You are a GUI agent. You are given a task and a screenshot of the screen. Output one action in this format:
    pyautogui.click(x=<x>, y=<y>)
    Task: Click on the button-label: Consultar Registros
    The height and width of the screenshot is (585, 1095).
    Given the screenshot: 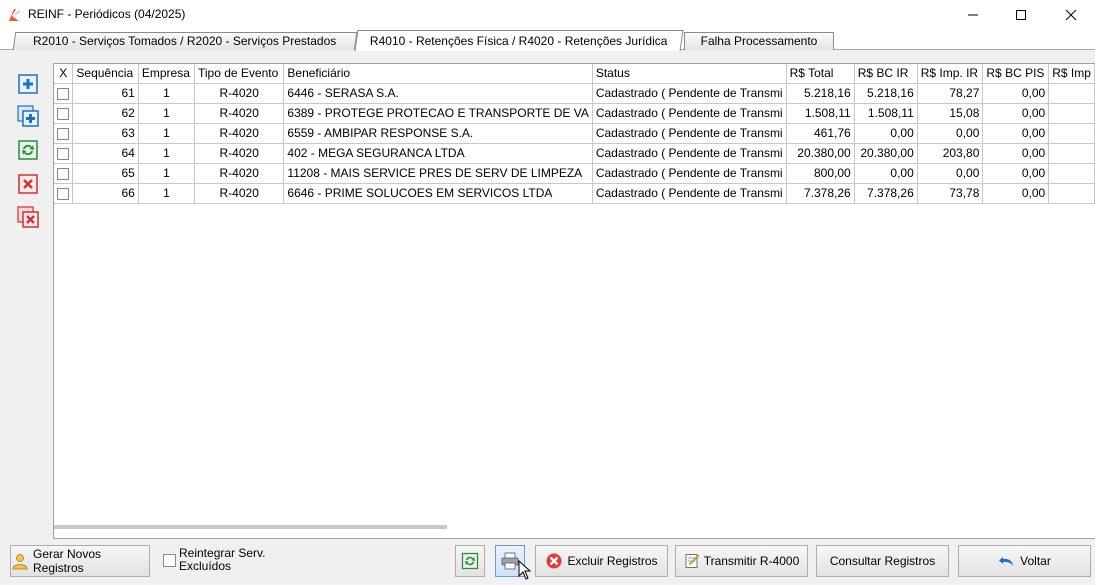 What is the action you would take?
    pyautogui.click(x=882, y=561)
    